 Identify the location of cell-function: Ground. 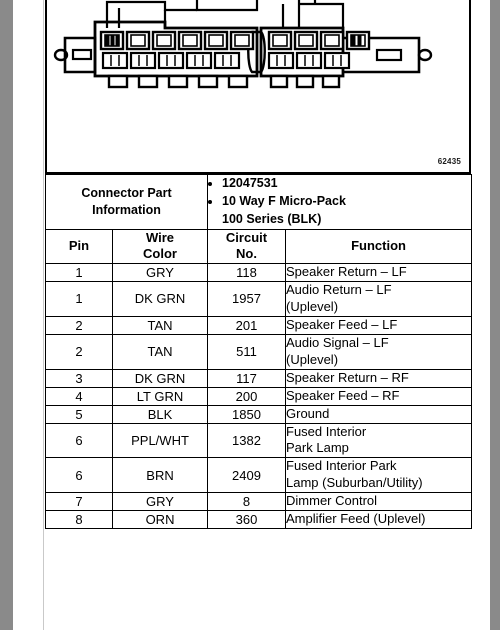
(379, 414).